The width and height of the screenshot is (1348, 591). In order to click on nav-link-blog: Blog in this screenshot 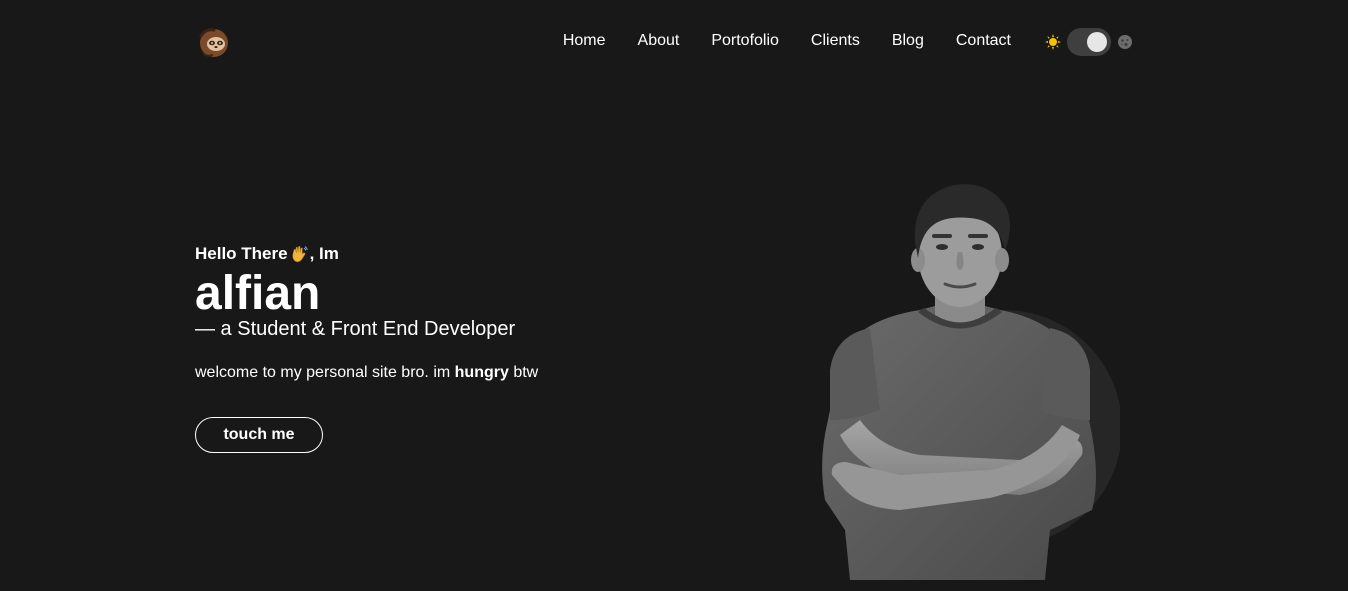, I will do `click(908, 41)`.